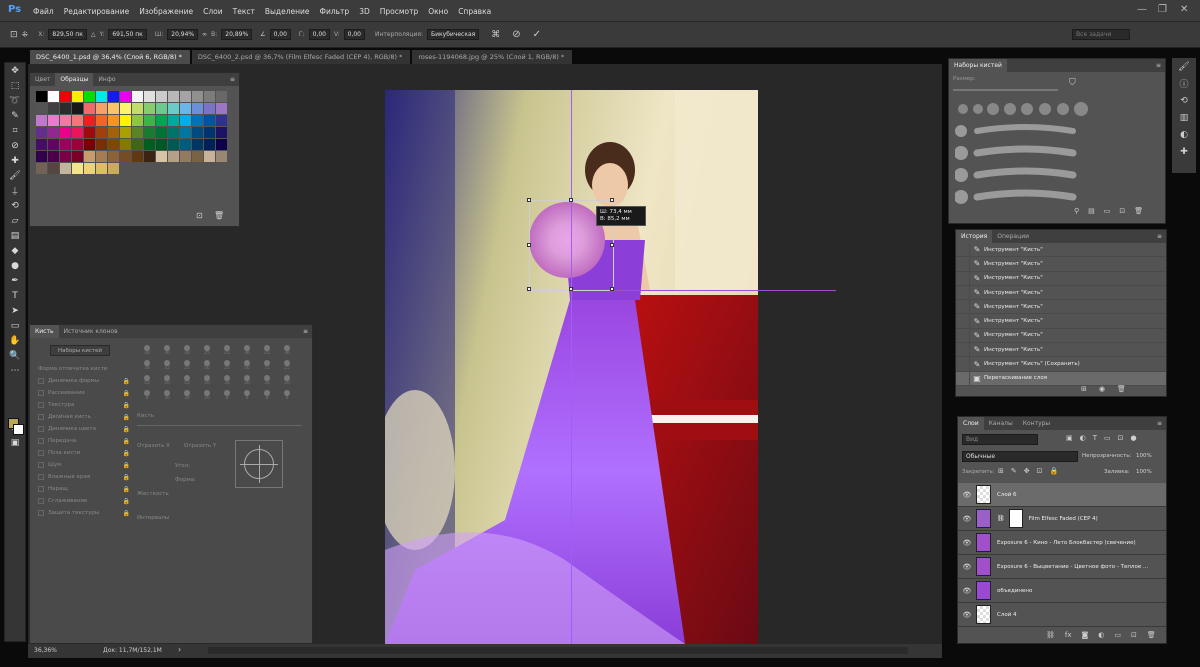 This screenshot has height=667, width=1200. What do you see at coordinates (438, 11) in the screenshot?
I see `menu-window: Окно` at bounding box center [438, 11].